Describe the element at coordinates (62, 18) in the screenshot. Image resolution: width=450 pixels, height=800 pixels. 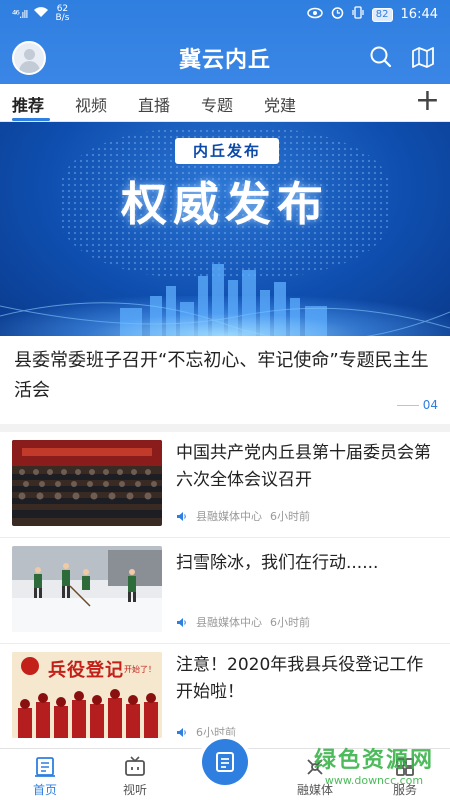
I see `network-speed-unit: B/s` at that location.